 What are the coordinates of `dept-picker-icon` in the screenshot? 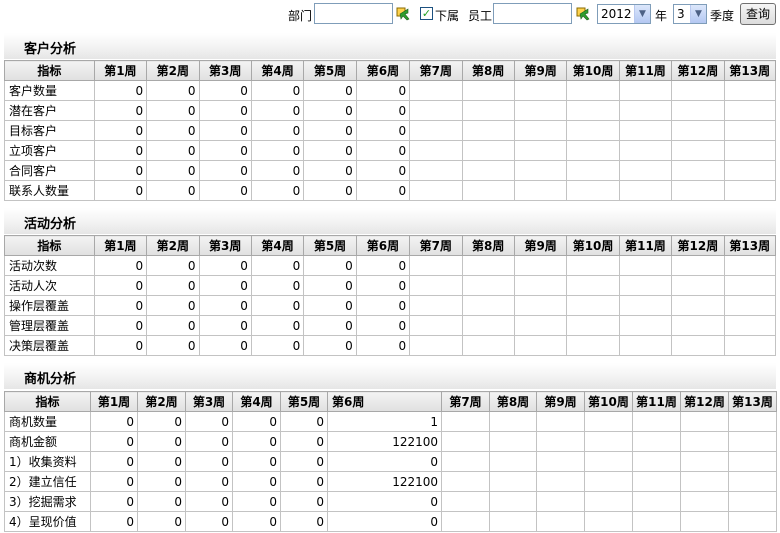 It's located at (403, 13).